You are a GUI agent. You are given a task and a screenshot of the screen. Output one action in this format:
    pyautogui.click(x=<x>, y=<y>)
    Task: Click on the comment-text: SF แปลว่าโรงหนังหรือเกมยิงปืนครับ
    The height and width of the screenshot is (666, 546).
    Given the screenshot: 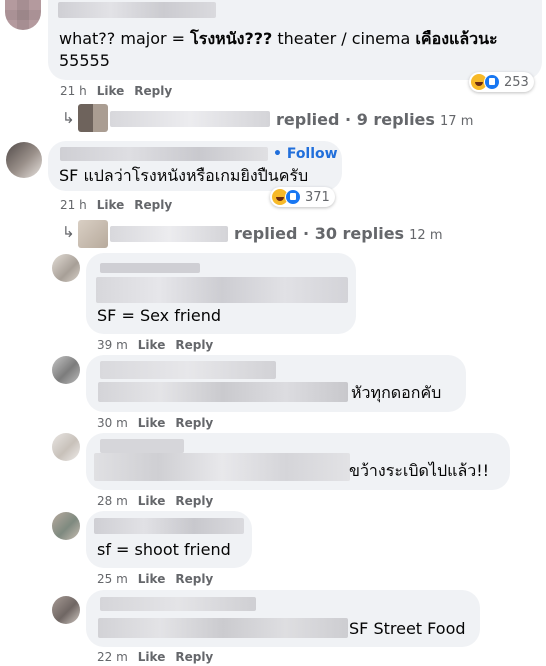 What is the action you would take?
    pyautogui.click(x=184, y=175)
    